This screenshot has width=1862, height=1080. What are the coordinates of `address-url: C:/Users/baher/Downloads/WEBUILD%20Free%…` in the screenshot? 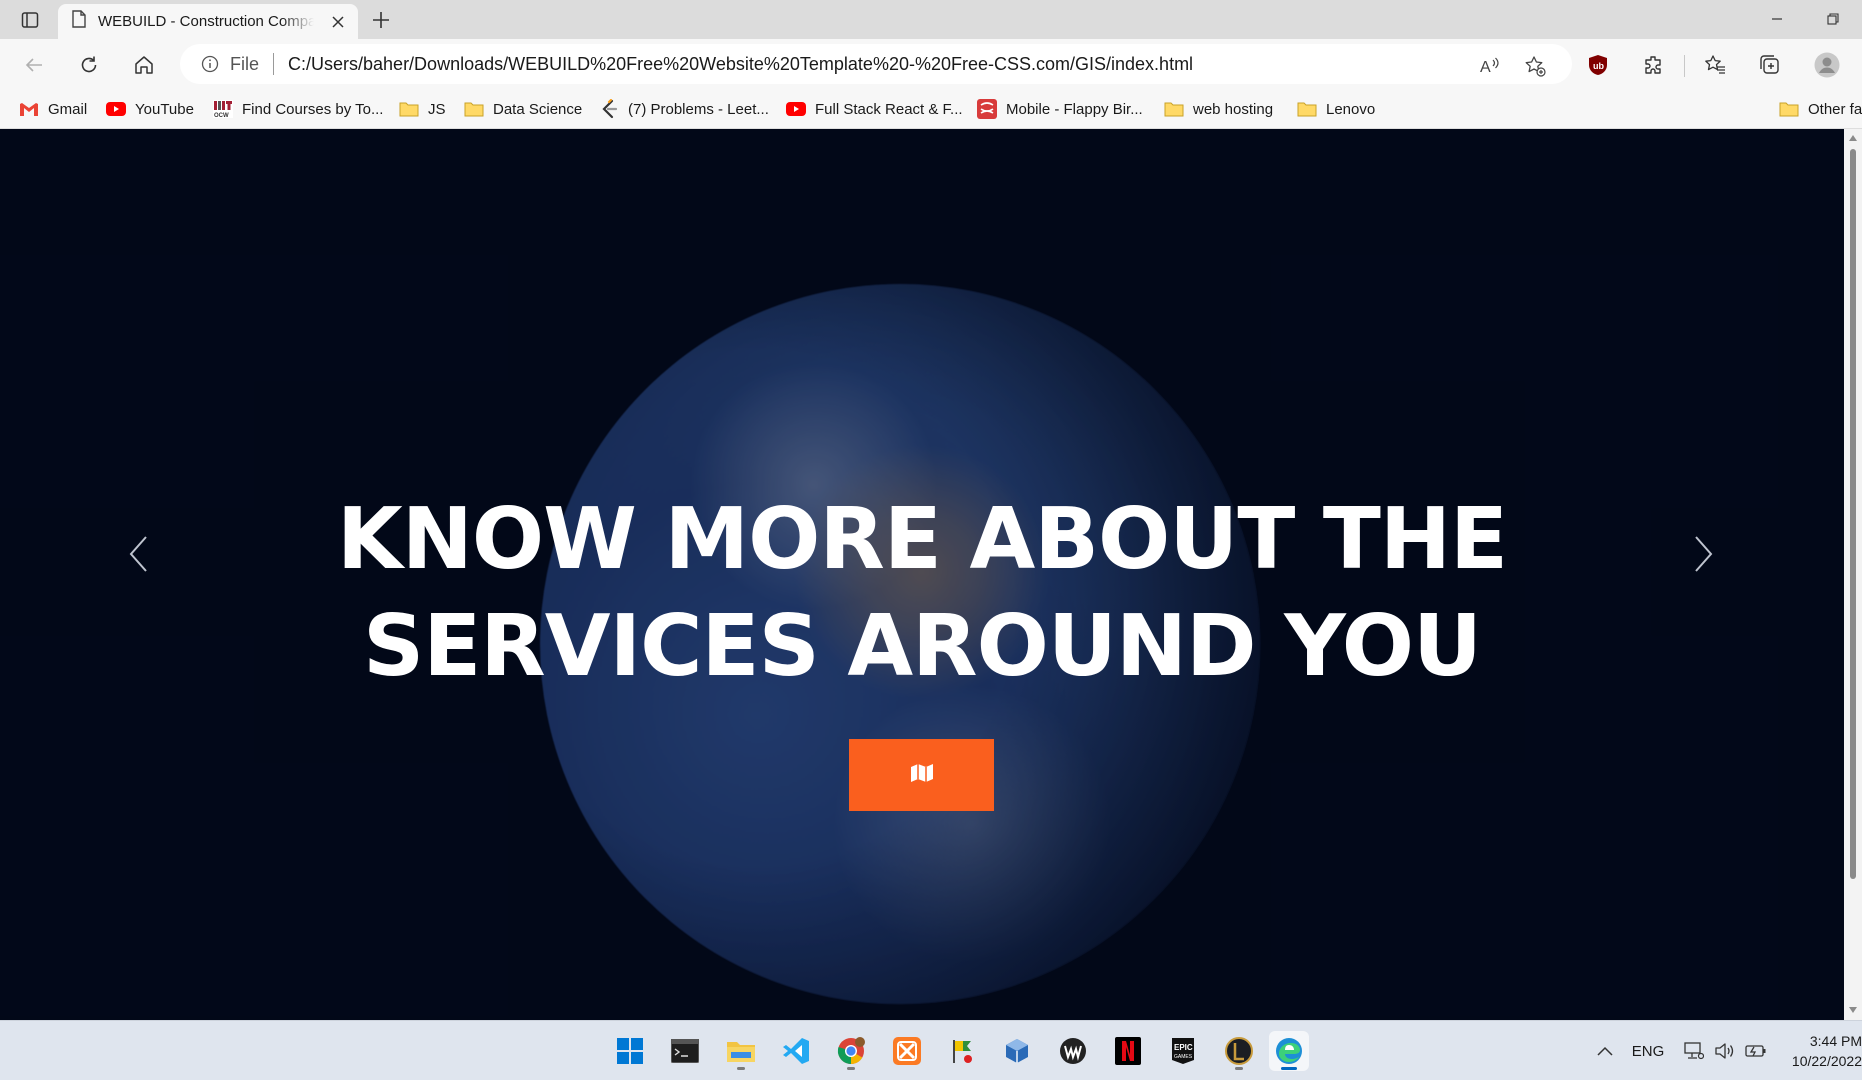 It's located at (740, 64).